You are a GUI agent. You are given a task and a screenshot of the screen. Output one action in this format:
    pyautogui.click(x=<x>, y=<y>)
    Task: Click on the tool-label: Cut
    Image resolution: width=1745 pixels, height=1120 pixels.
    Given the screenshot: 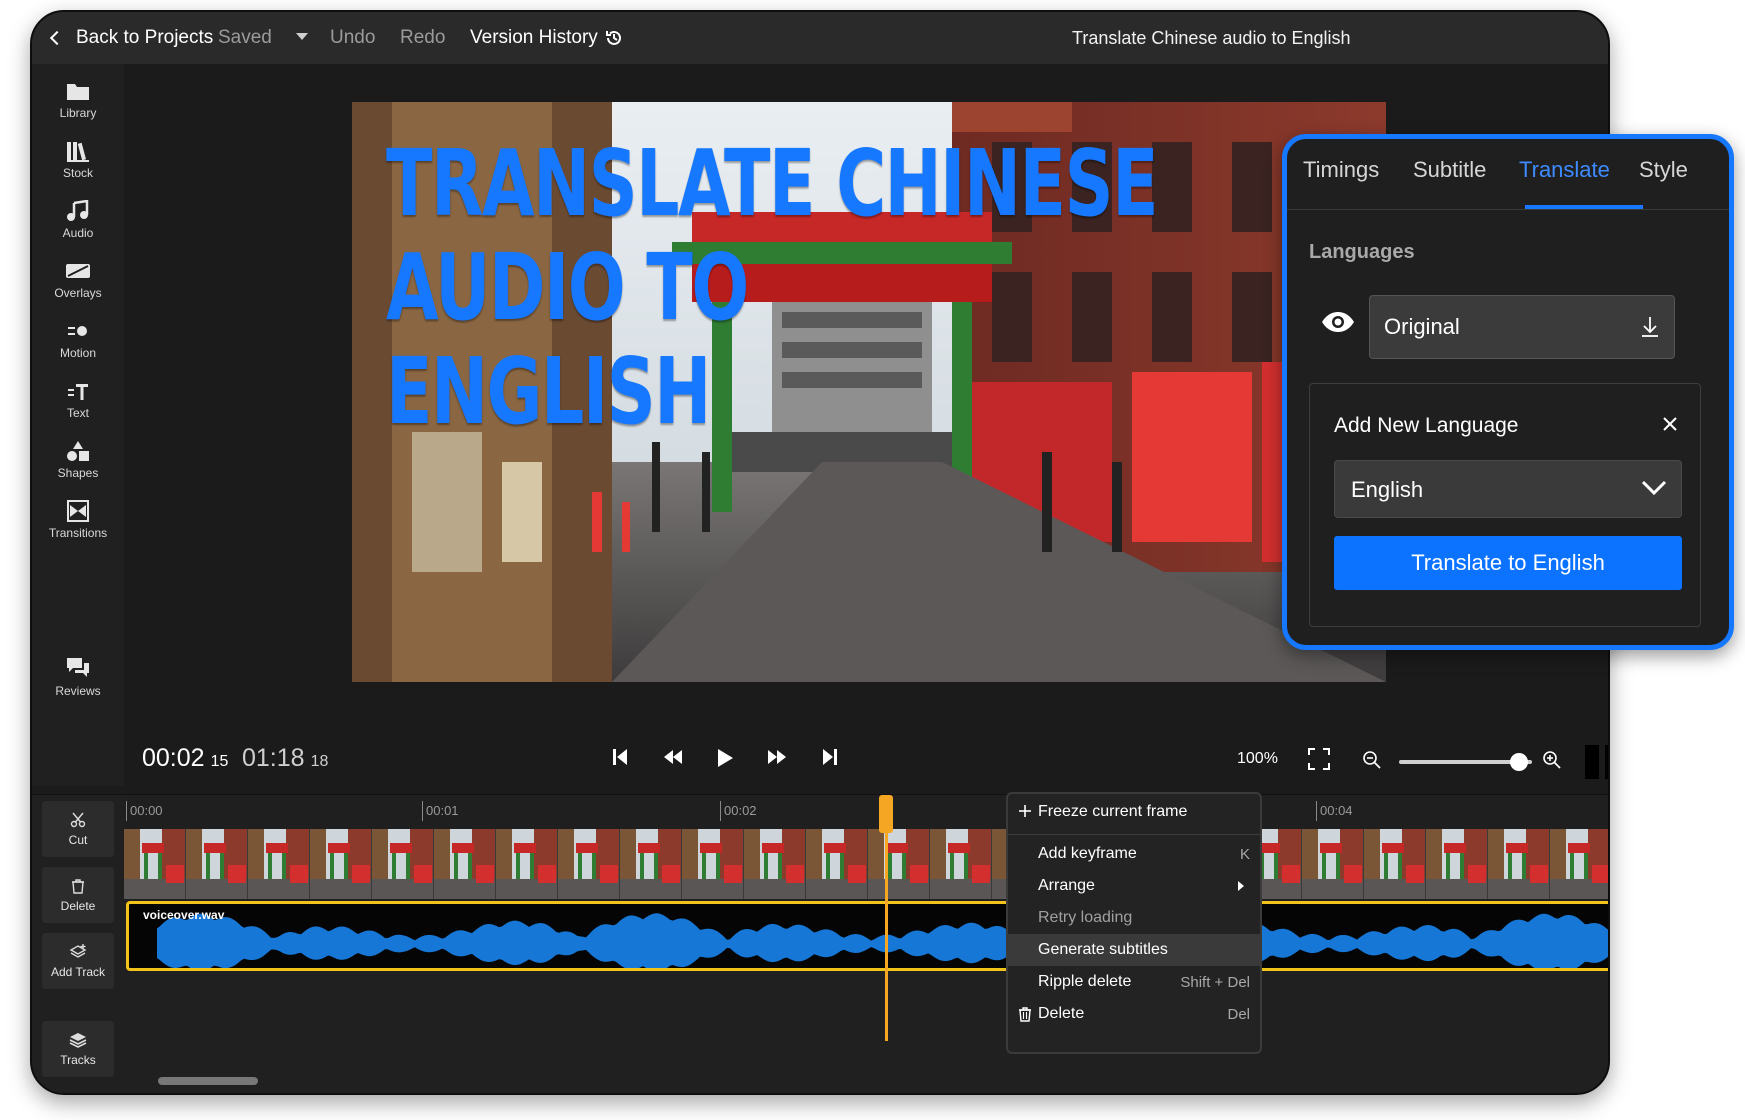 What is the action you would take?
    pyautogui.click(x=78, y=839)
    